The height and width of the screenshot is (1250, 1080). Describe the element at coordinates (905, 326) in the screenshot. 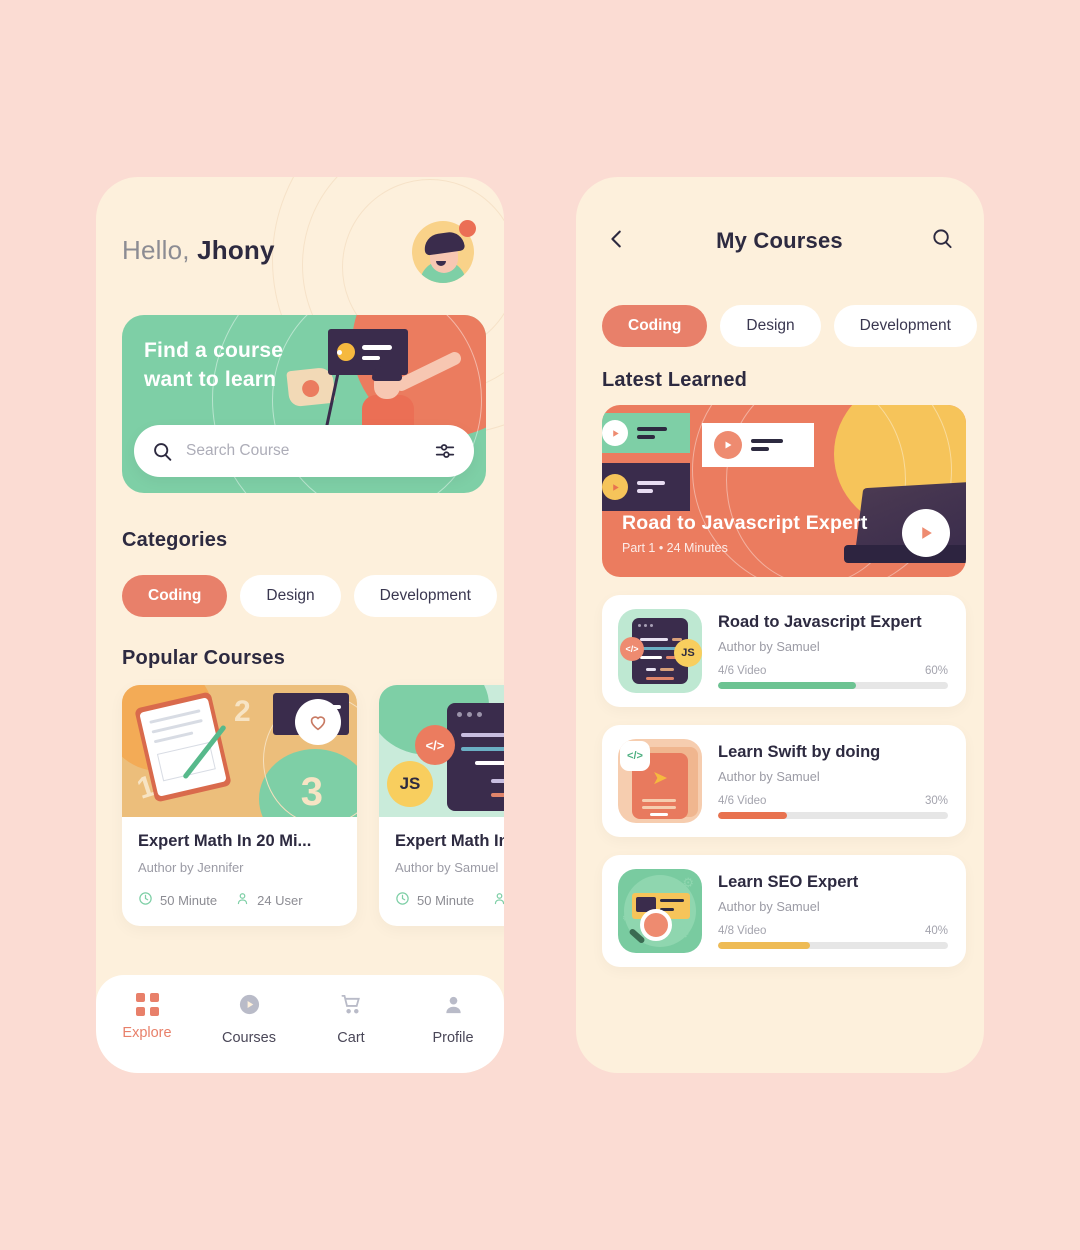

I see `filter-chip-development: Development` at that location.